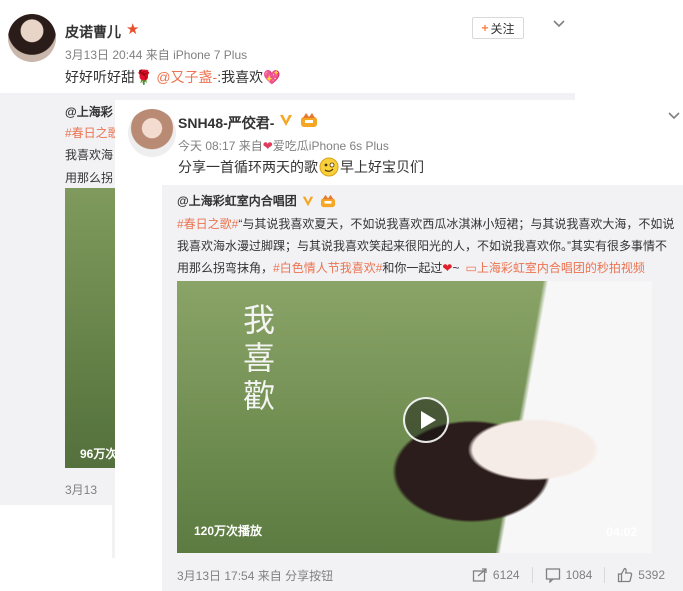  Describe the element at coordinates (471, 268) in the screenshot. I see `video-link-icon: ▭` at that location.